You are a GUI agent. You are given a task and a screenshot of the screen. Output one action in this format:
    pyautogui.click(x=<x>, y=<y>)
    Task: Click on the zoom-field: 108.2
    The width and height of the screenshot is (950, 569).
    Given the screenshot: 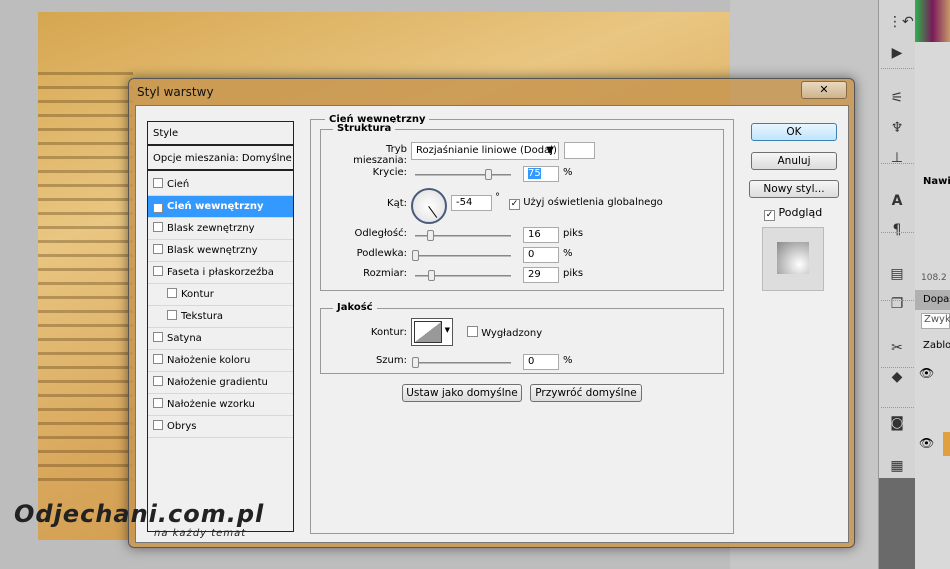 What is the action you would take?
    pyautogui.click(x=934, y=278)
    